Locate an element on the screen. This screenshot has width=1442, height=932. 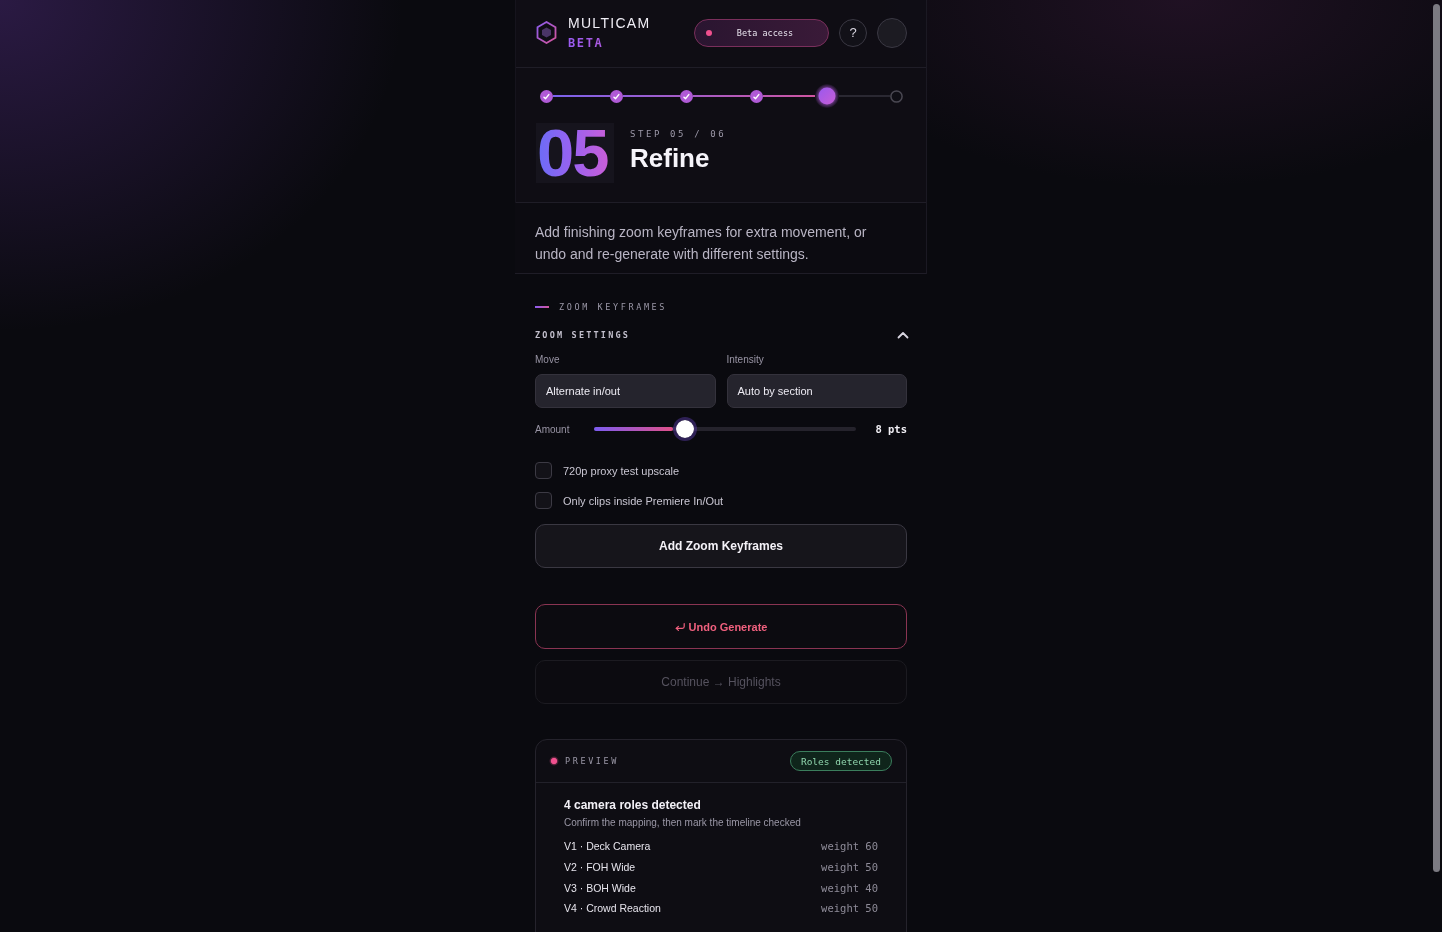
section-label: ZOOM KEYFRAMES is located at coordinates (613, 307).